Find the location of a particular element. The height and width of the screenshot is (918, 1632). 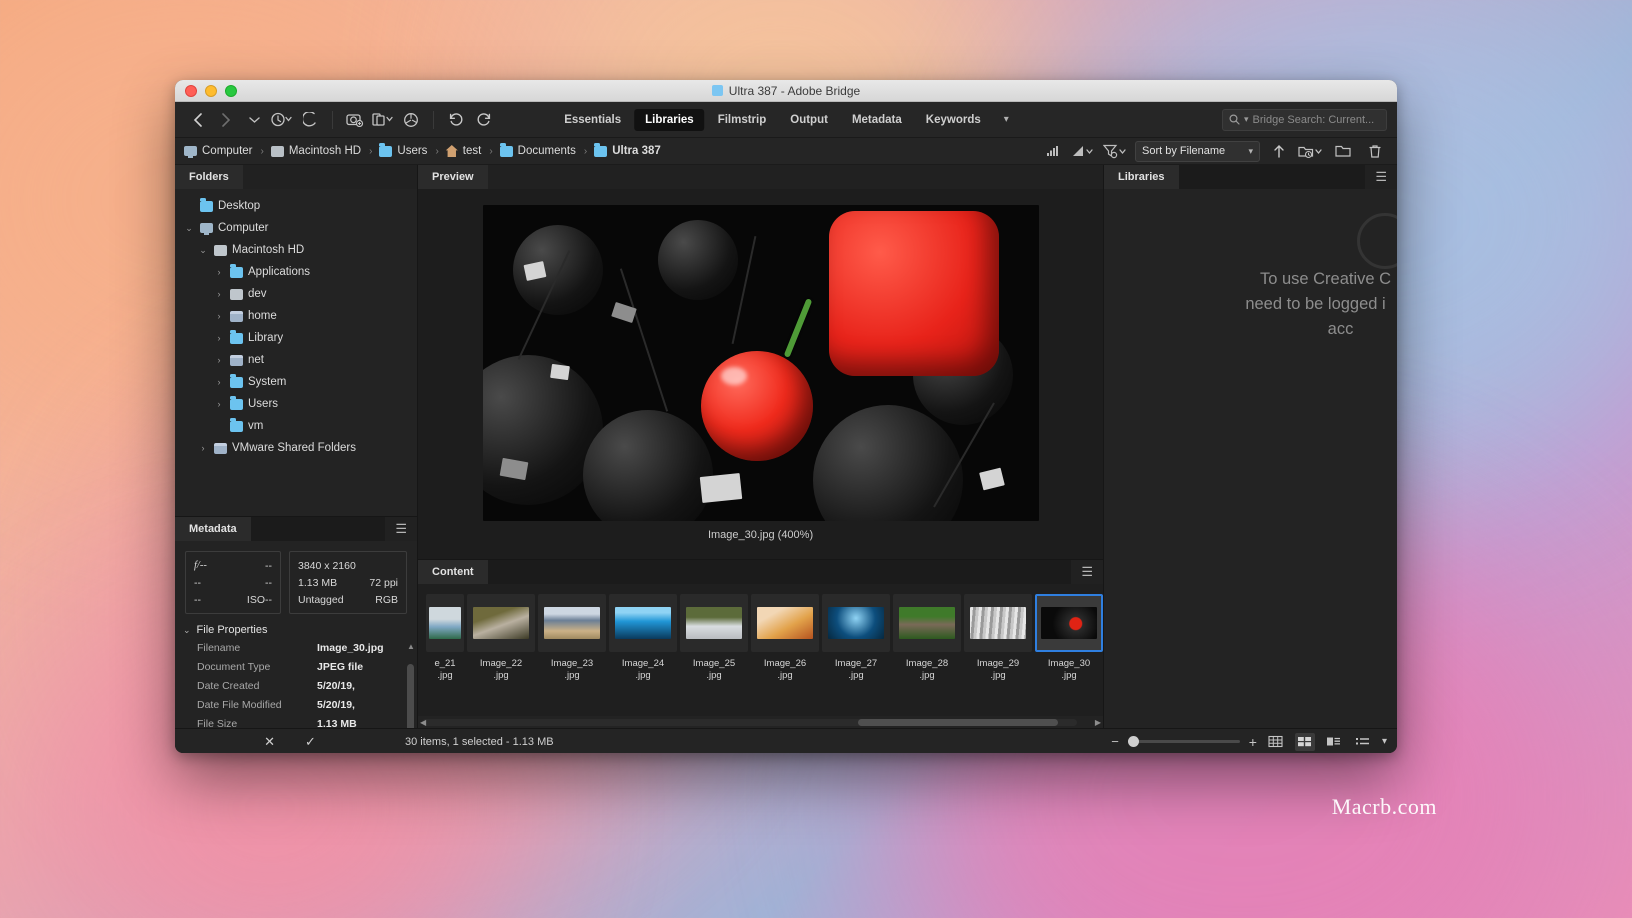

thumbnail-view-icon is located at coordinates (1304, 741).